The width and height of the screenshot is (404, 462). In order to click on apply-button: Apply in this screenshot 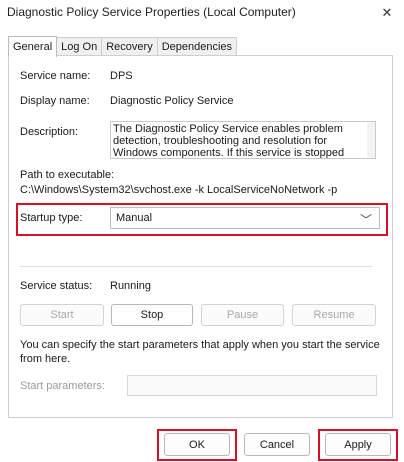, I will do `click(358, 444)`.